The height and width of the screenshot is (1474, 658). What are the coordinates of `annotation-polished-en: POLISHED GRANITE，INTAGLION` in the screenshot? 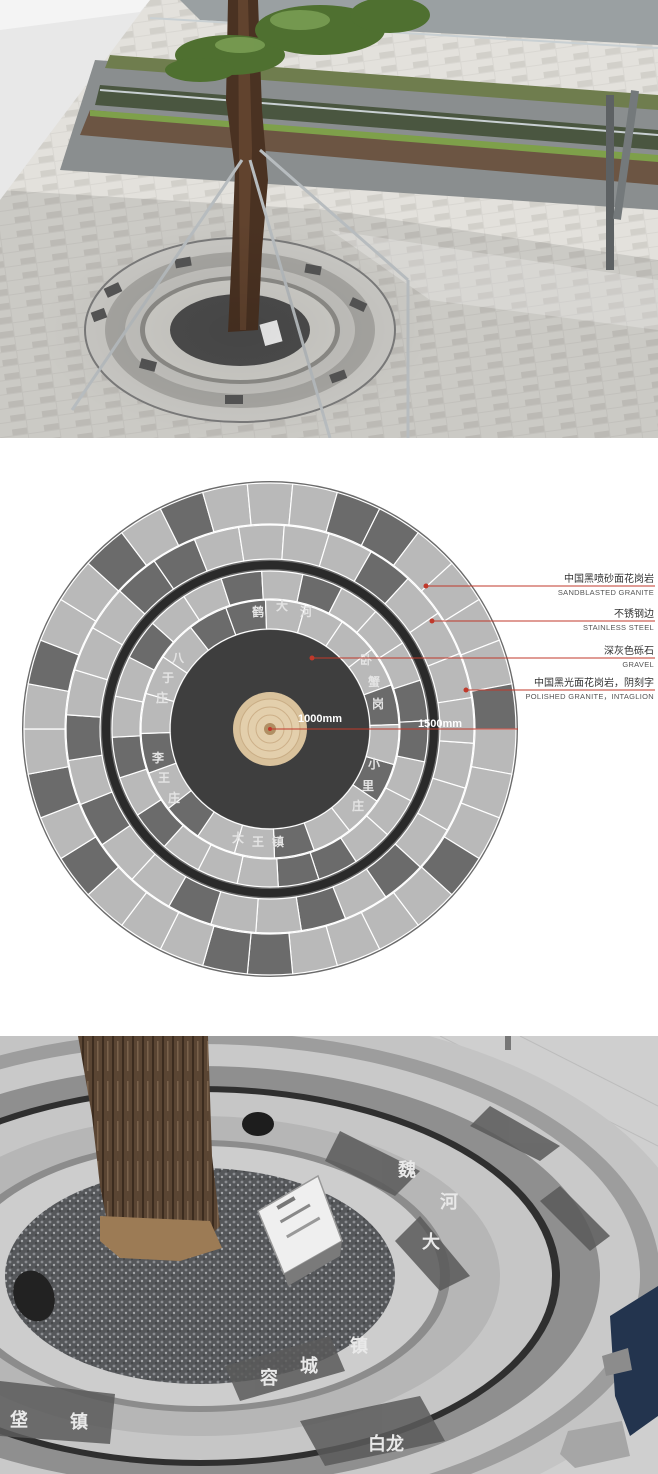 It's located at (589, 696).